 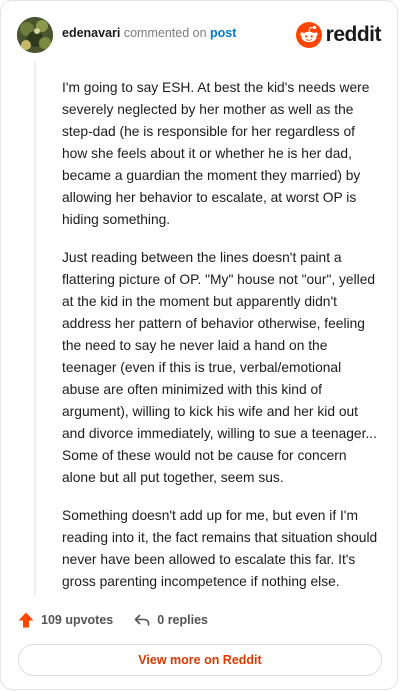 I want to click on comment-actions: 109 upvotes 0 replies, so click(x=112, y=620).